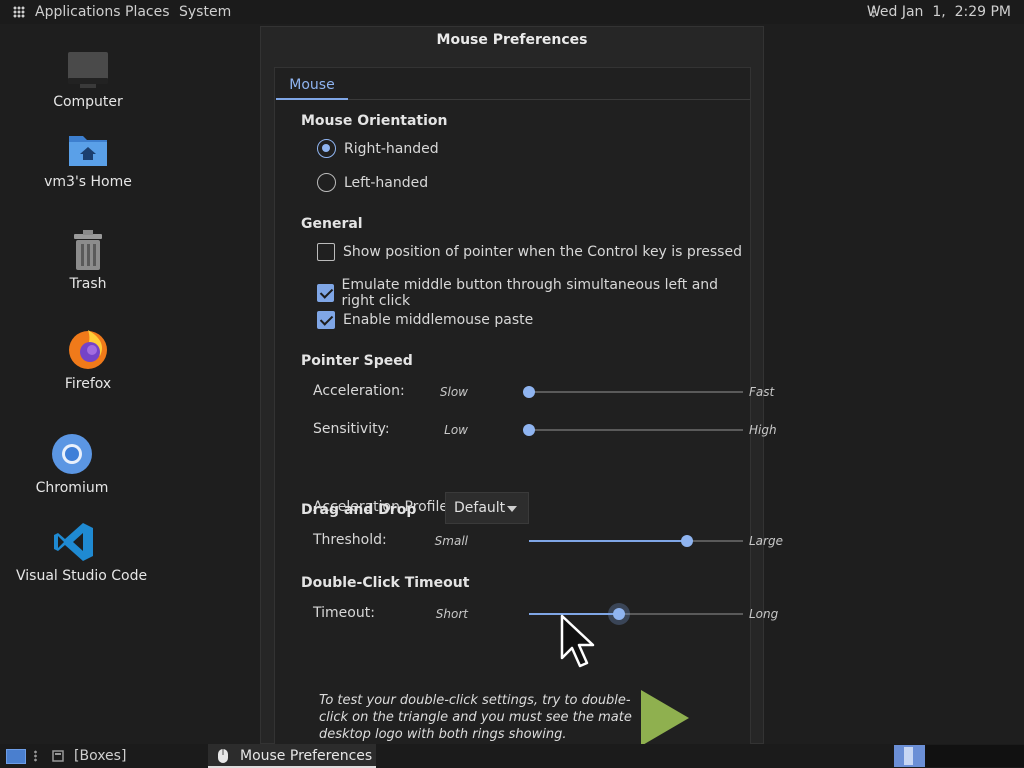  Describe the element at coordinates (959, 756) in the screenshot. I see `workspace-switcher` at that location.